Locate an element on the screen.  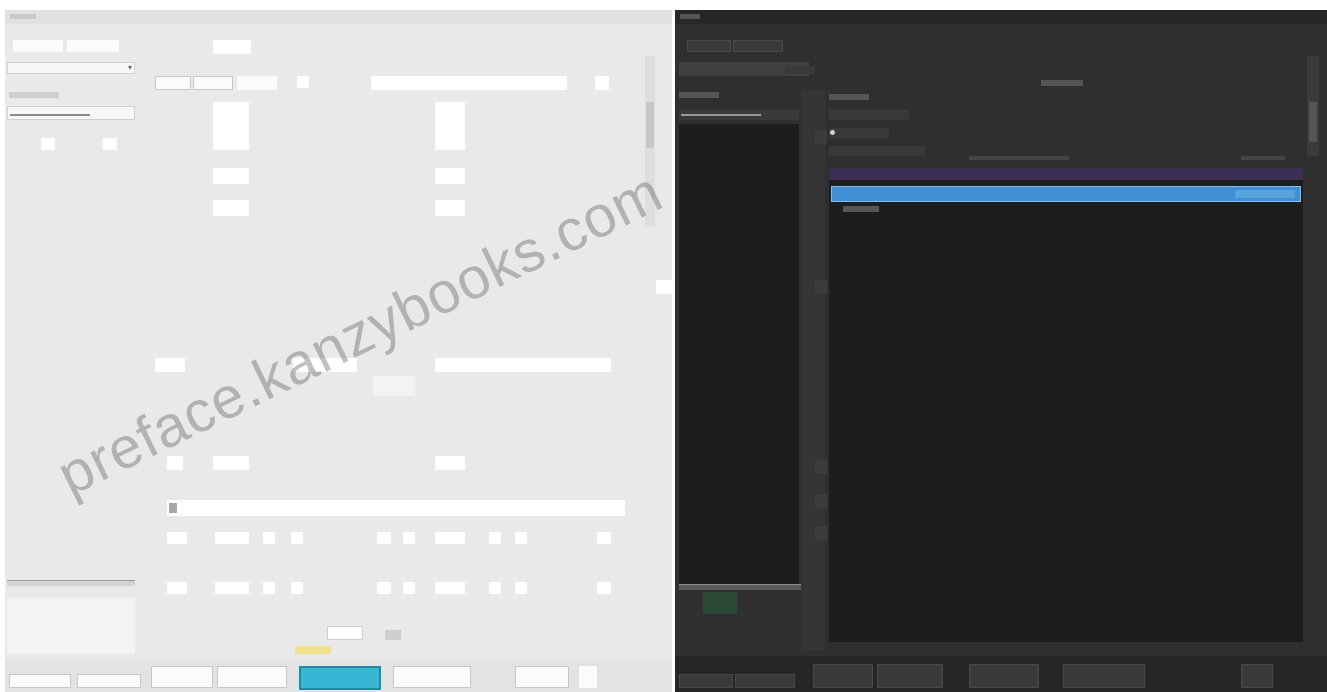
light-header-field is located at coordinates (469, 83).